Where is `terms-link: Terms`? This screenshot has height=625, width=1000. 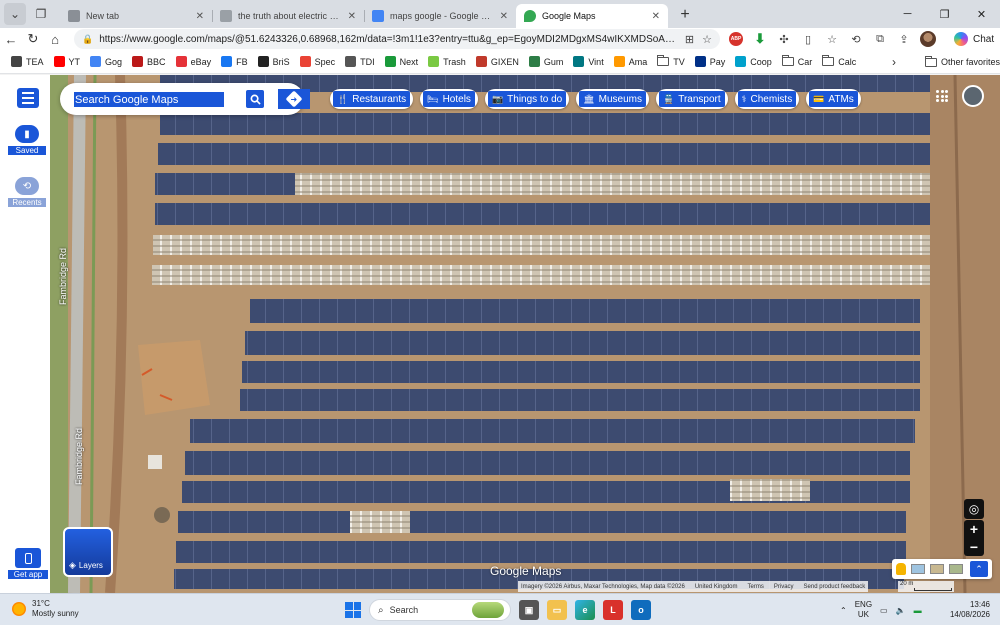
terms-link: Terms is located at coordinates (756, 587).